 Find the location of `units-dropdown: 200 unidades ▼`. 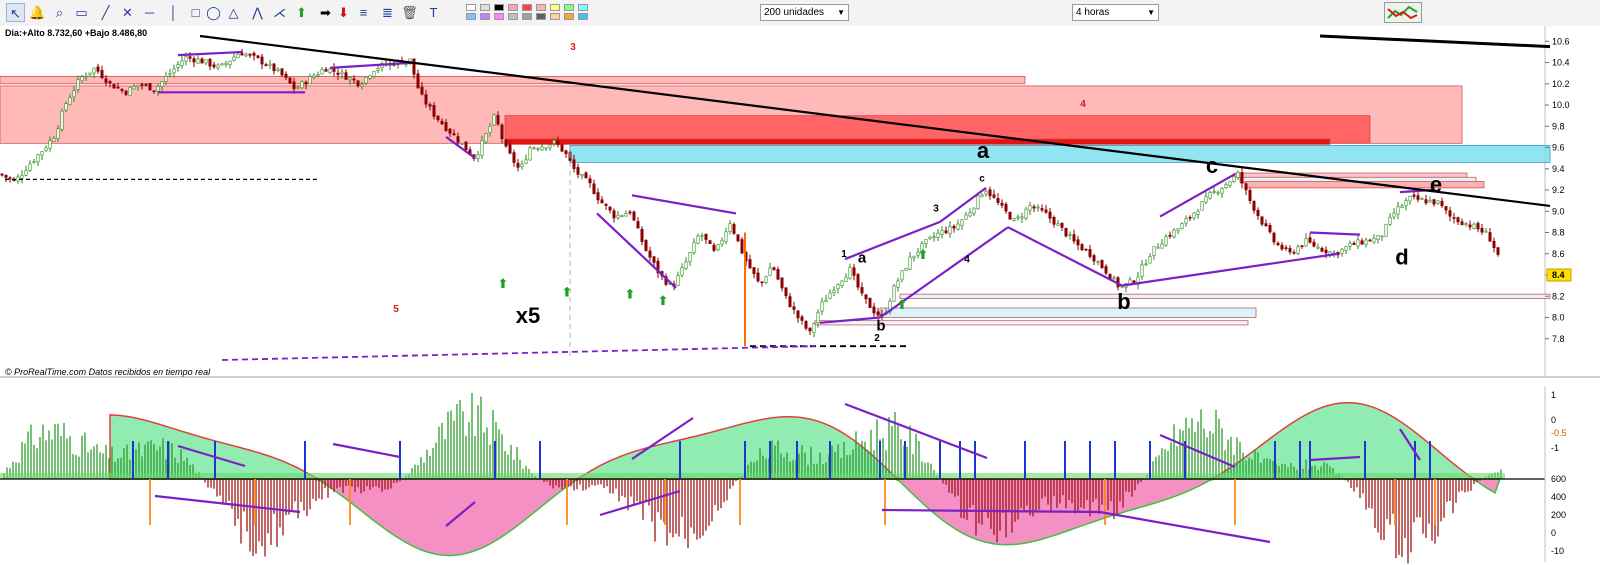

units-dropdown: 200 unidades ▼ is located at coordinates (804, 12).